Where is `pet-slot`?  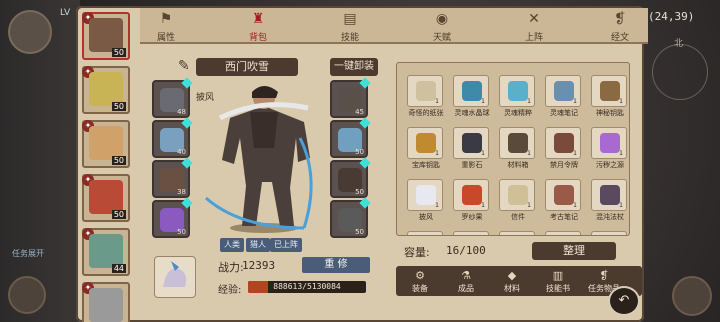 pet-slot is located at coordinates (175, 277).